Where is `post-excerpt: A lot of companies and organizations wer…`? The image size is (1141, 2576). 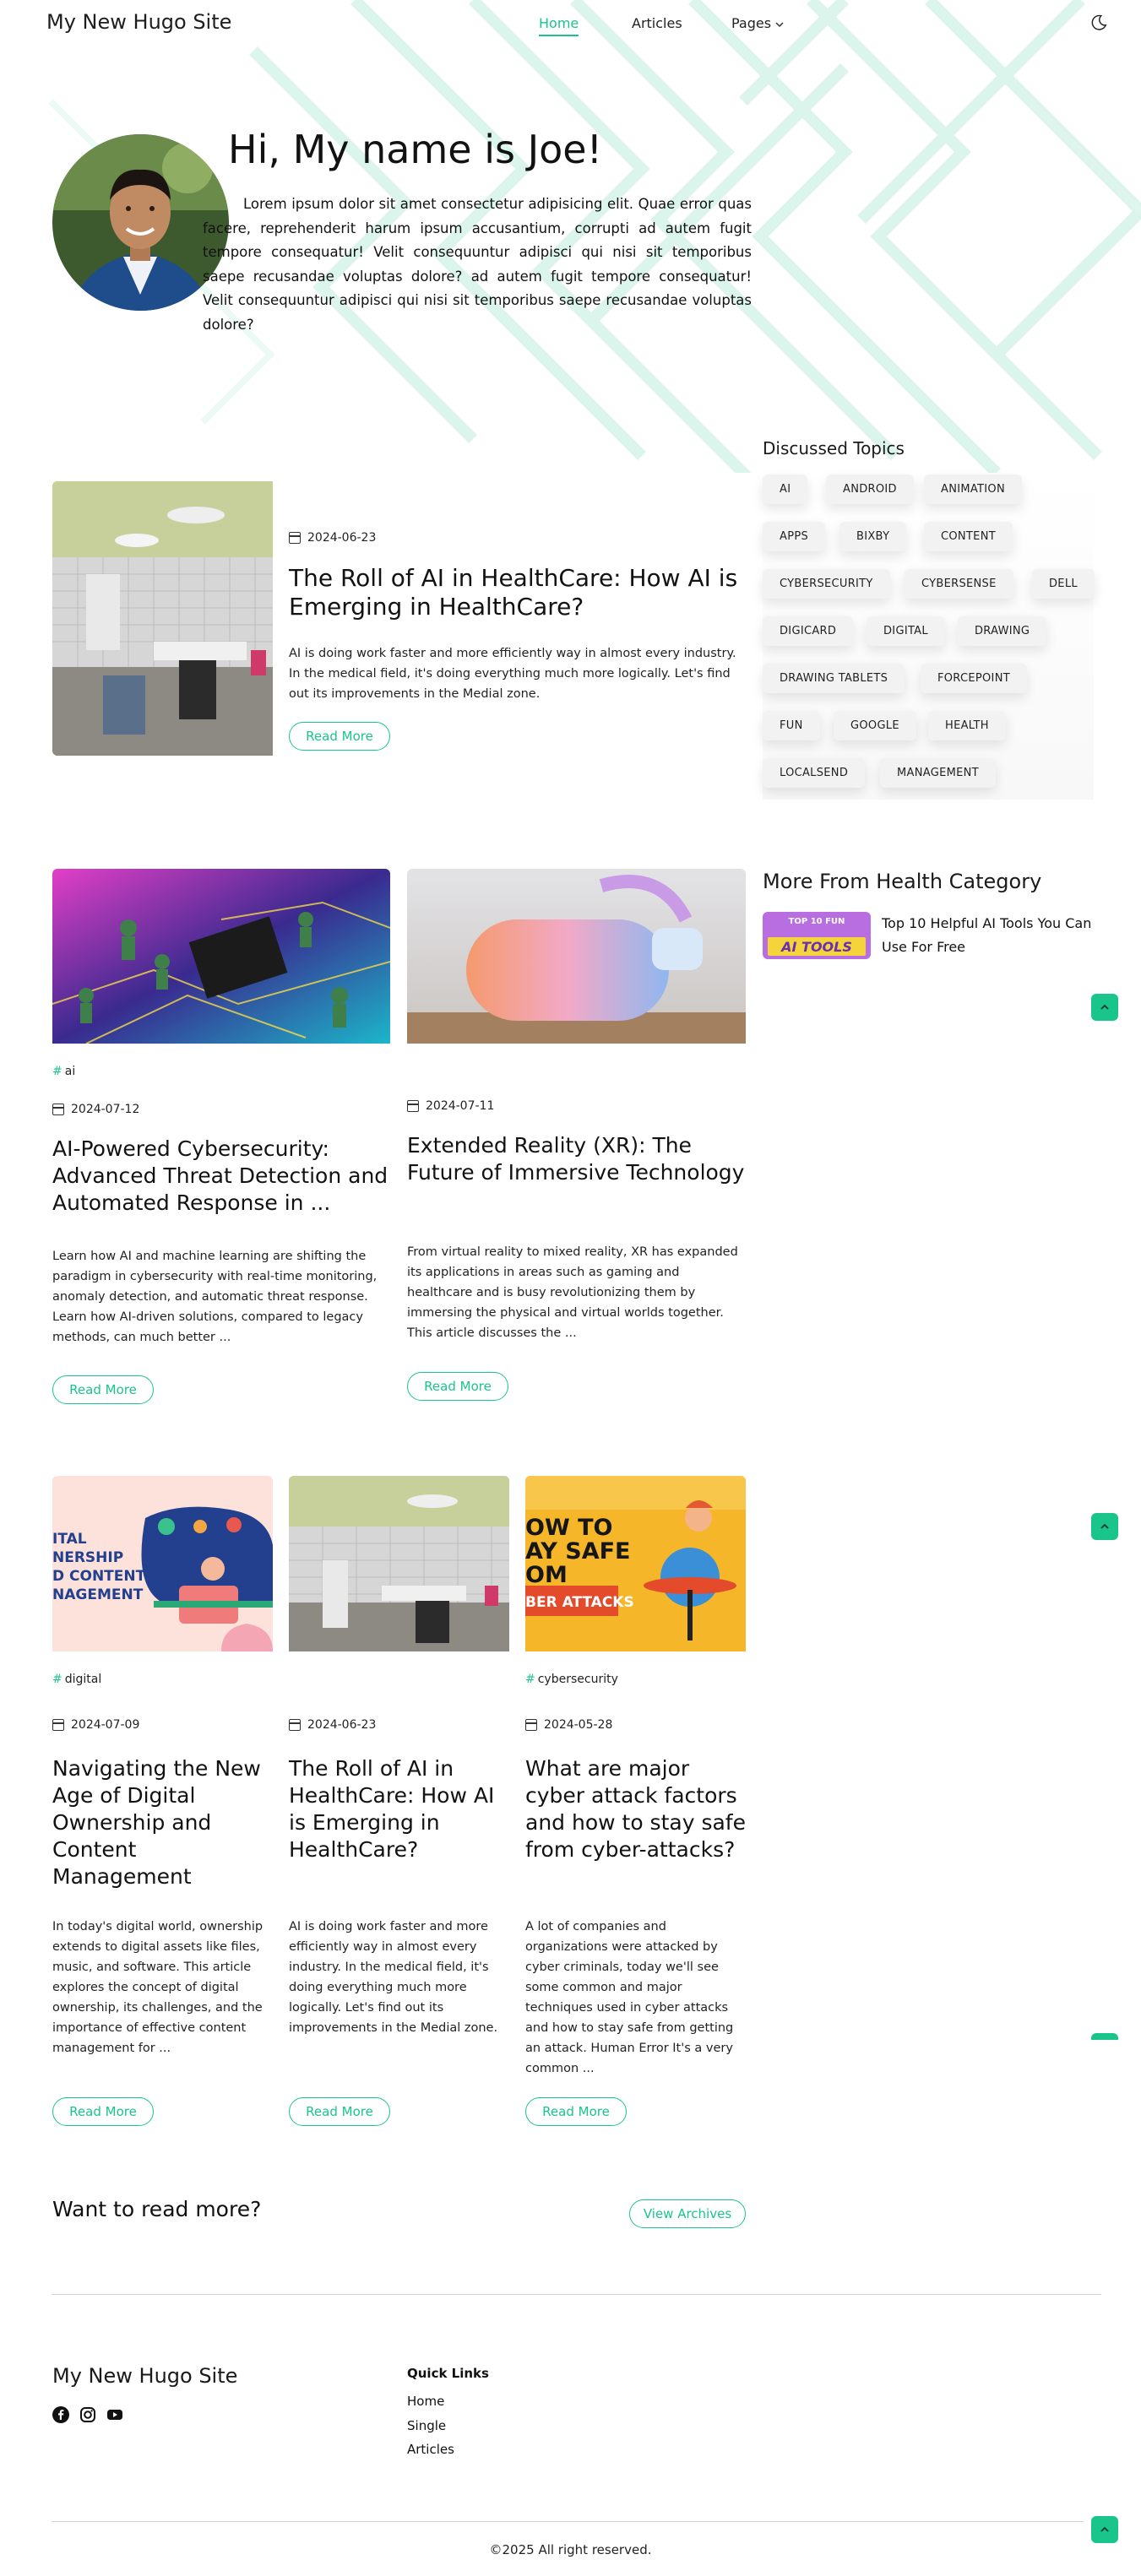 post-excerpt: A lot of companies and organizations wer… is located at coordinates (629, 1998).